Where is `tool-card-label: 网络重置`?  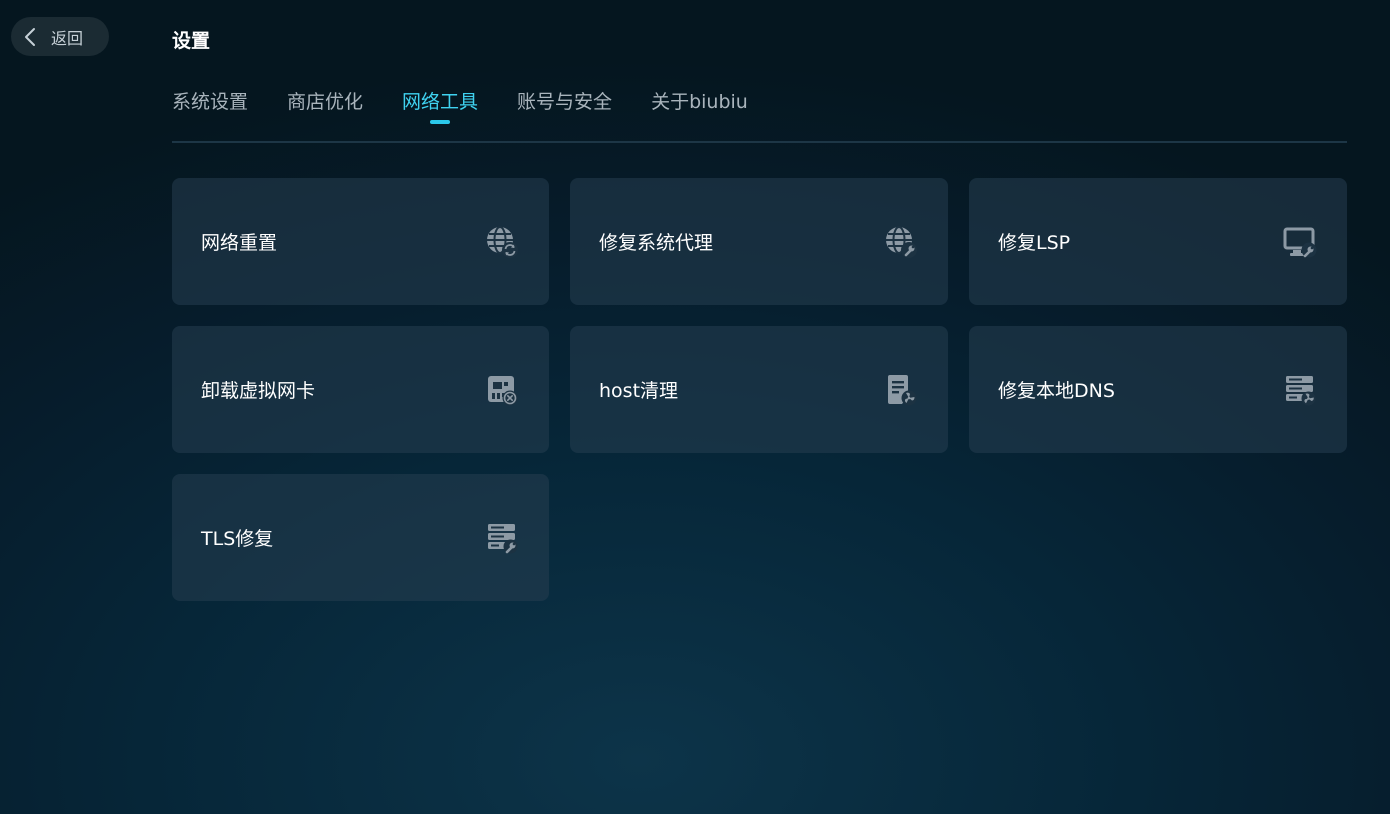
tool-card-label: 网络重置 is located at coordinates (239, 243).